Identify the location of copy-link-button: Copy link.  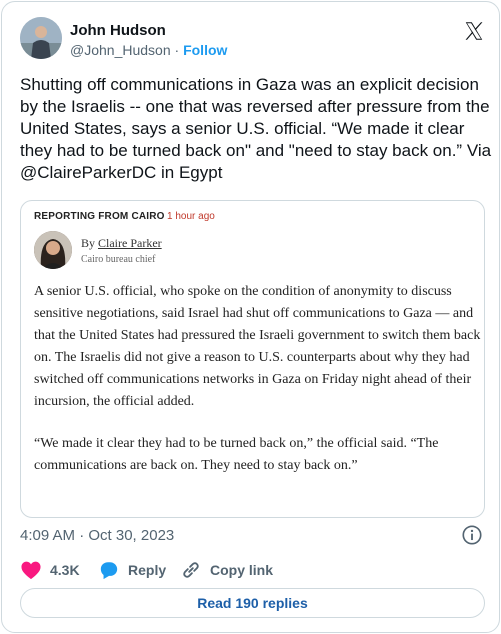
(226, 570).